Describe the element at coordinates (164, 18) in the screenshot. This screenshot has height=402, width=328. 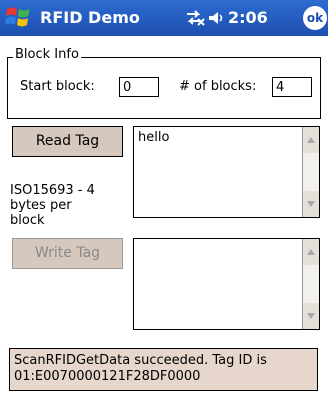
I see `title-bar: RFID Demo 2:06 ok` at that location.